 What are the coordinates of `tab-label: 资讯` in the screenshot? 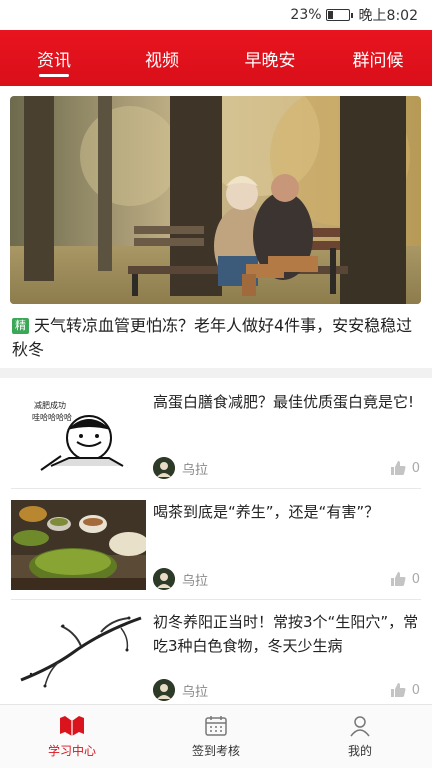 It's located at (54, 60).